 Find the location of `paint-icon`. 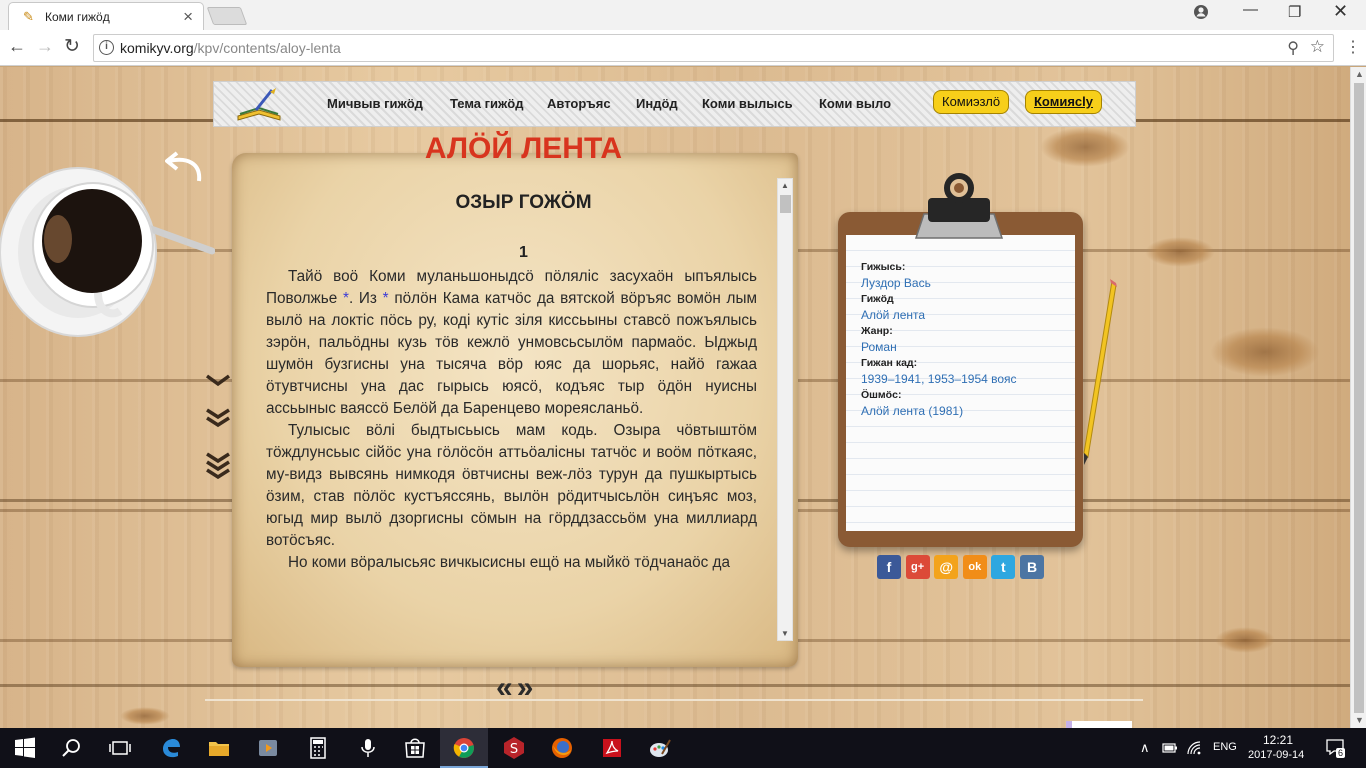

paint-icon is located at coordinates (660, 748).